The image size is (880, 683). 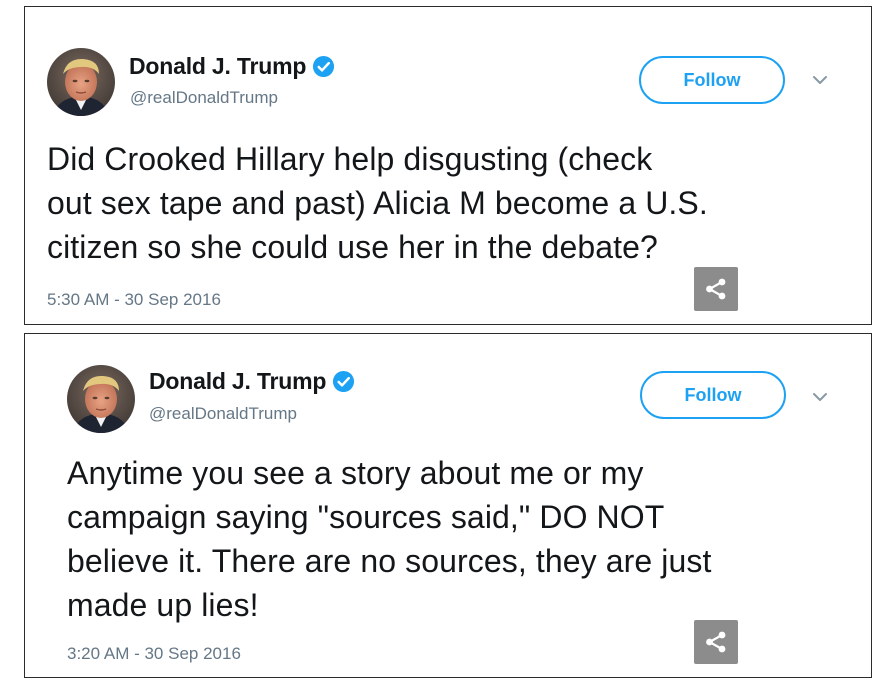 I want to click on tweet-timestamp: 3:20 AM - 30 Sep 2016, so click(x=154, y=654).